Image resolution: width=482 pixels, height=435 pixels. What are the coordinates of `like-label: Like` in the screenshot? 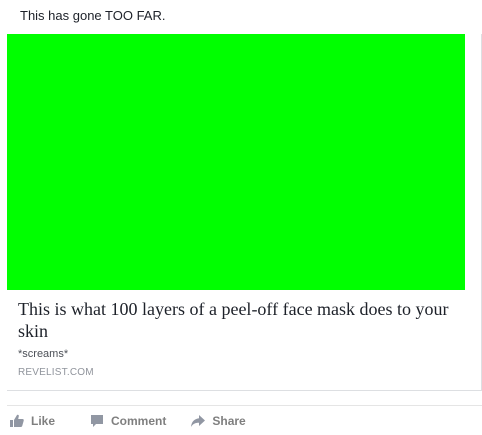 It's located at (43, 421).